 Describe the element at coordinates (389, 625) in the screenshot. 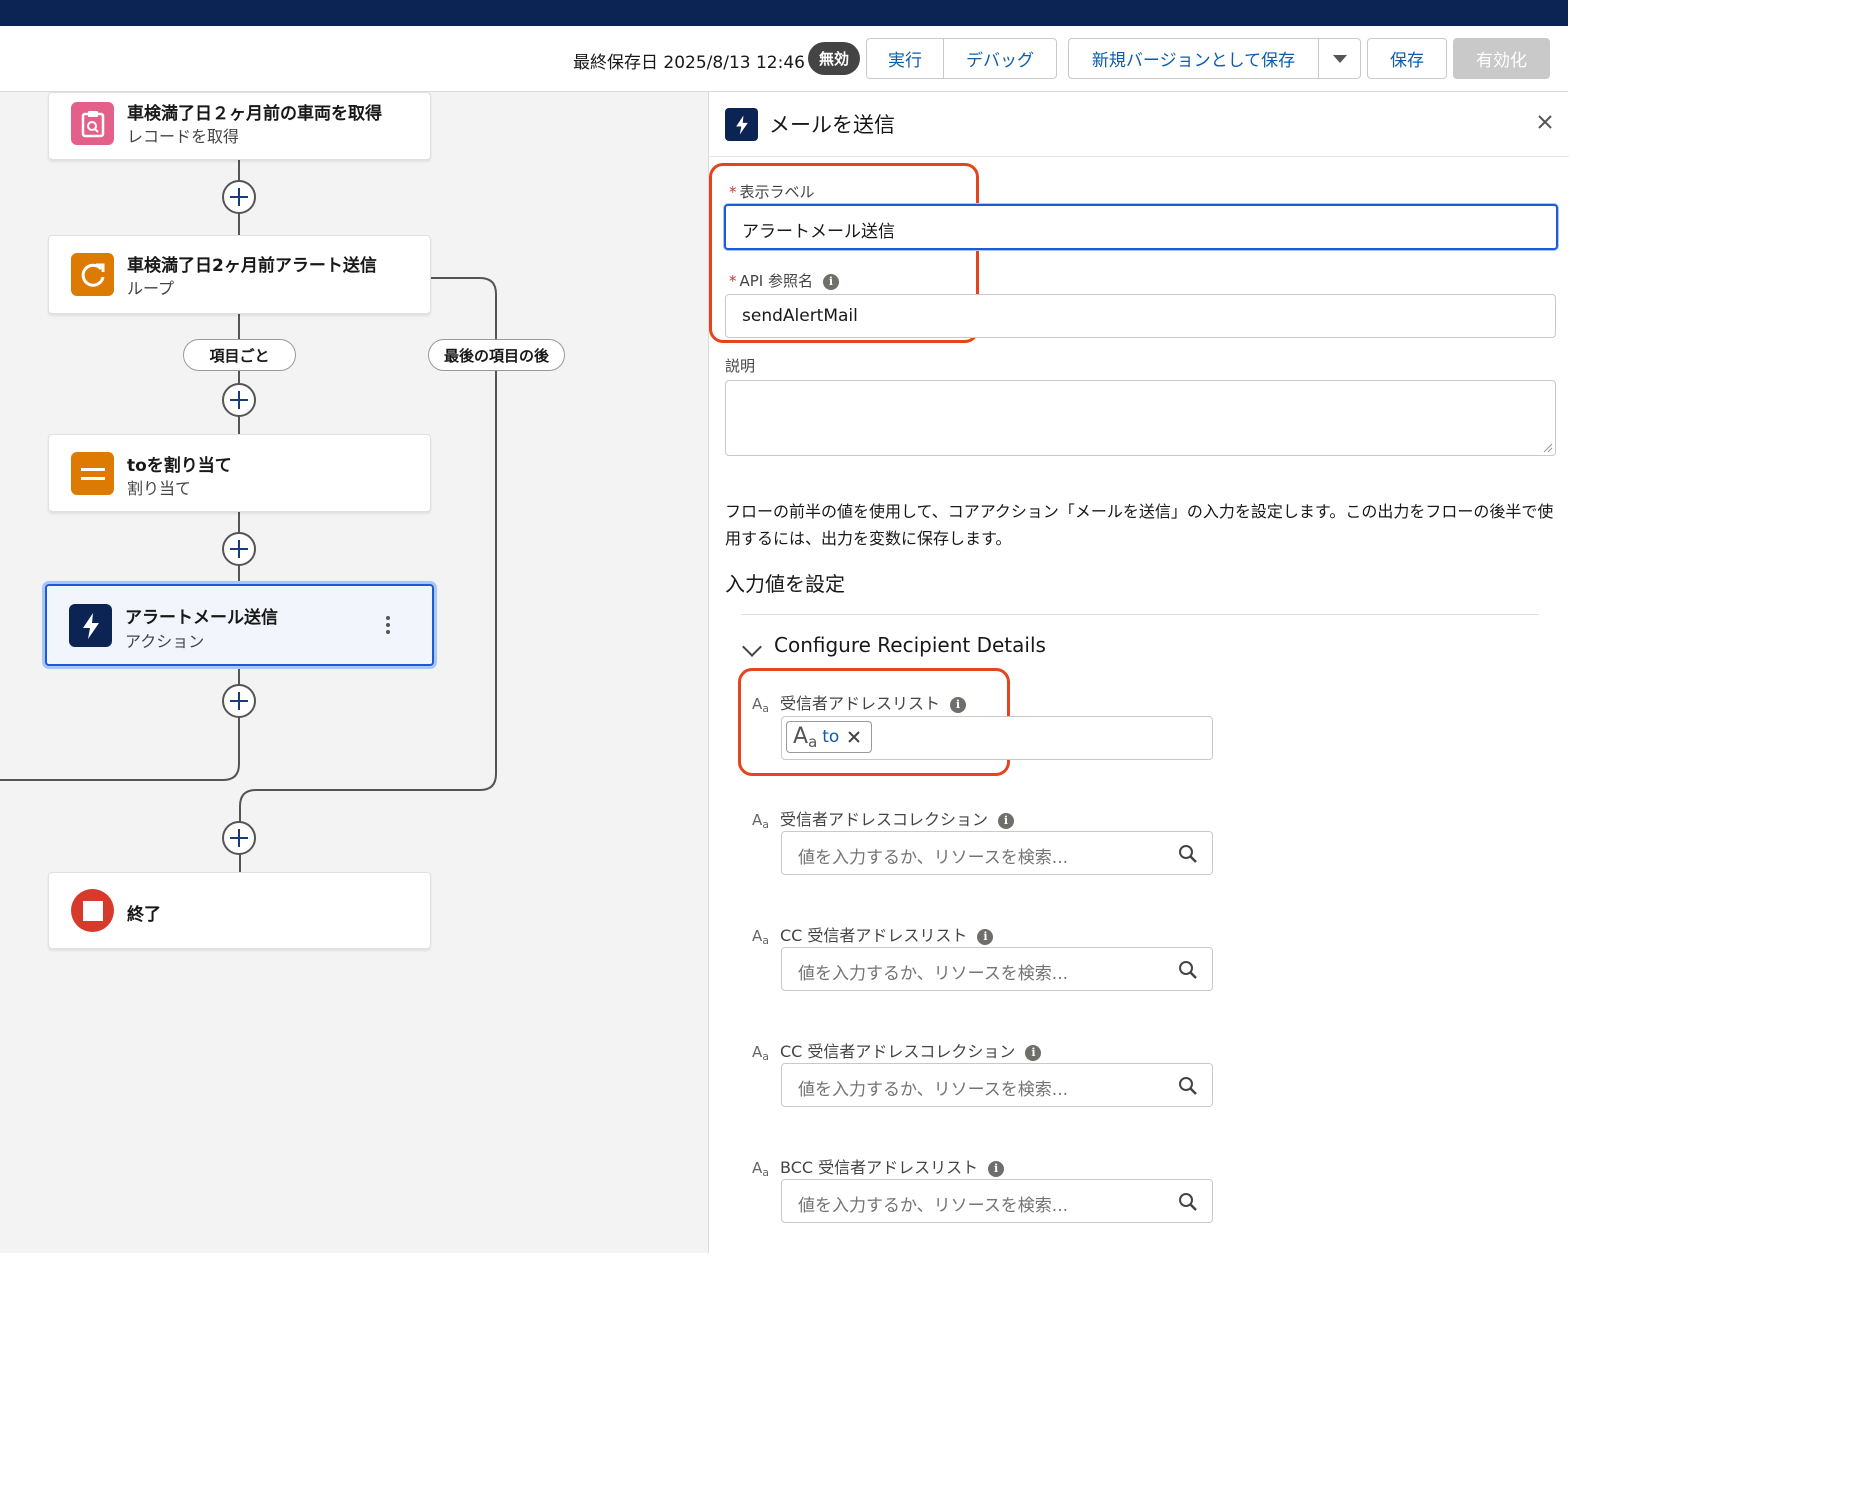

I see `more-actions-icon` at that location.